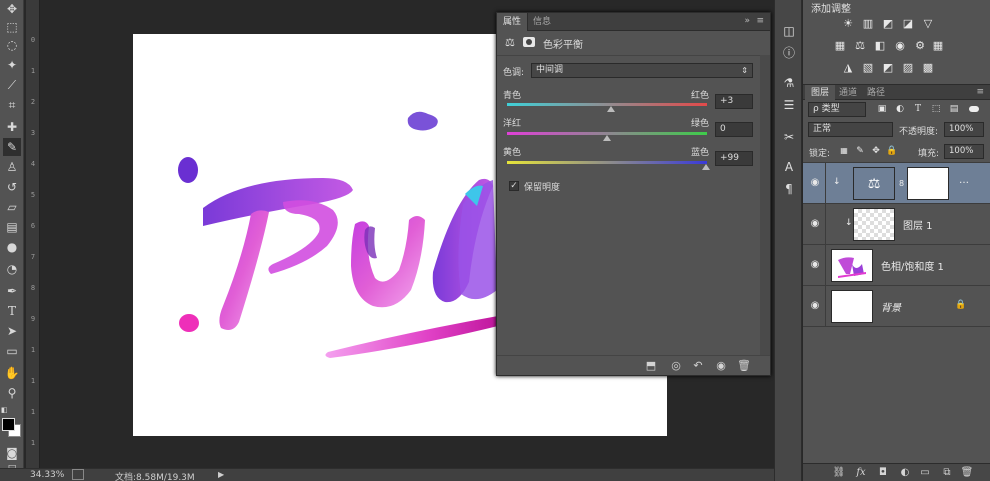 Image resolution: width=990 pixels, height=481 pixels. What do you see at coordinates (901, 183) in the screenshot?
I see `chain-link-icon: 8` at bounding box center [901, 183].